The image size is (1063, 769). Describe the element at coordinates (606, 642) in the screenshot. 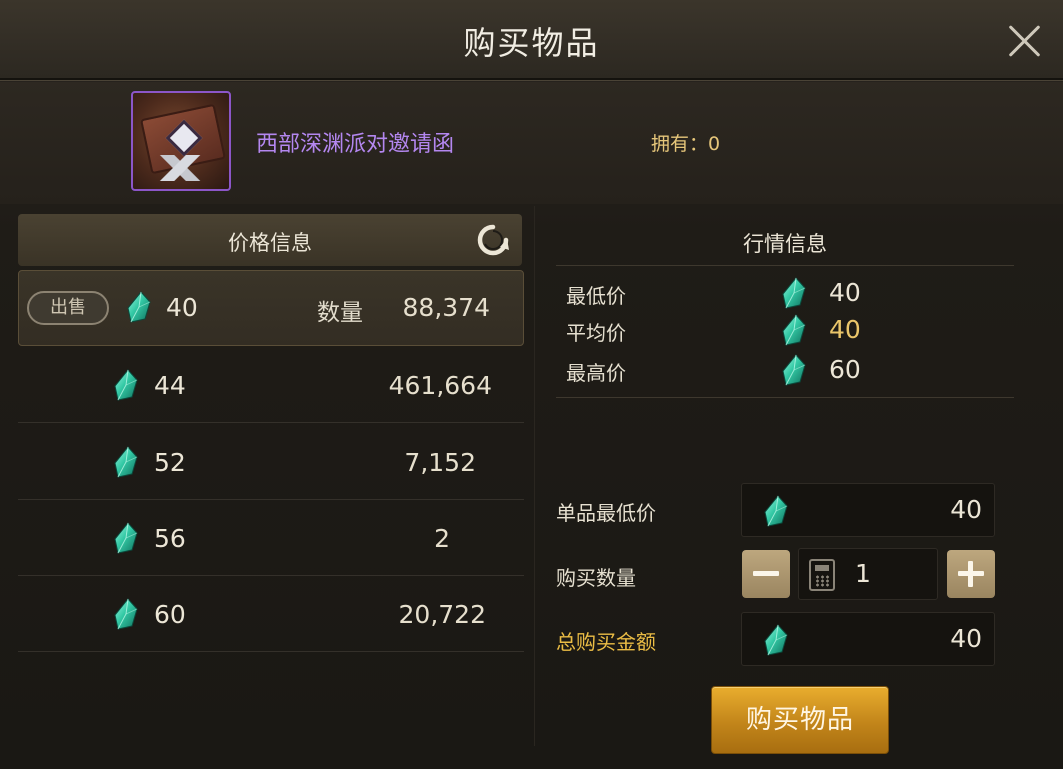

I see `total-amount-label: 总购买金额` at that location.